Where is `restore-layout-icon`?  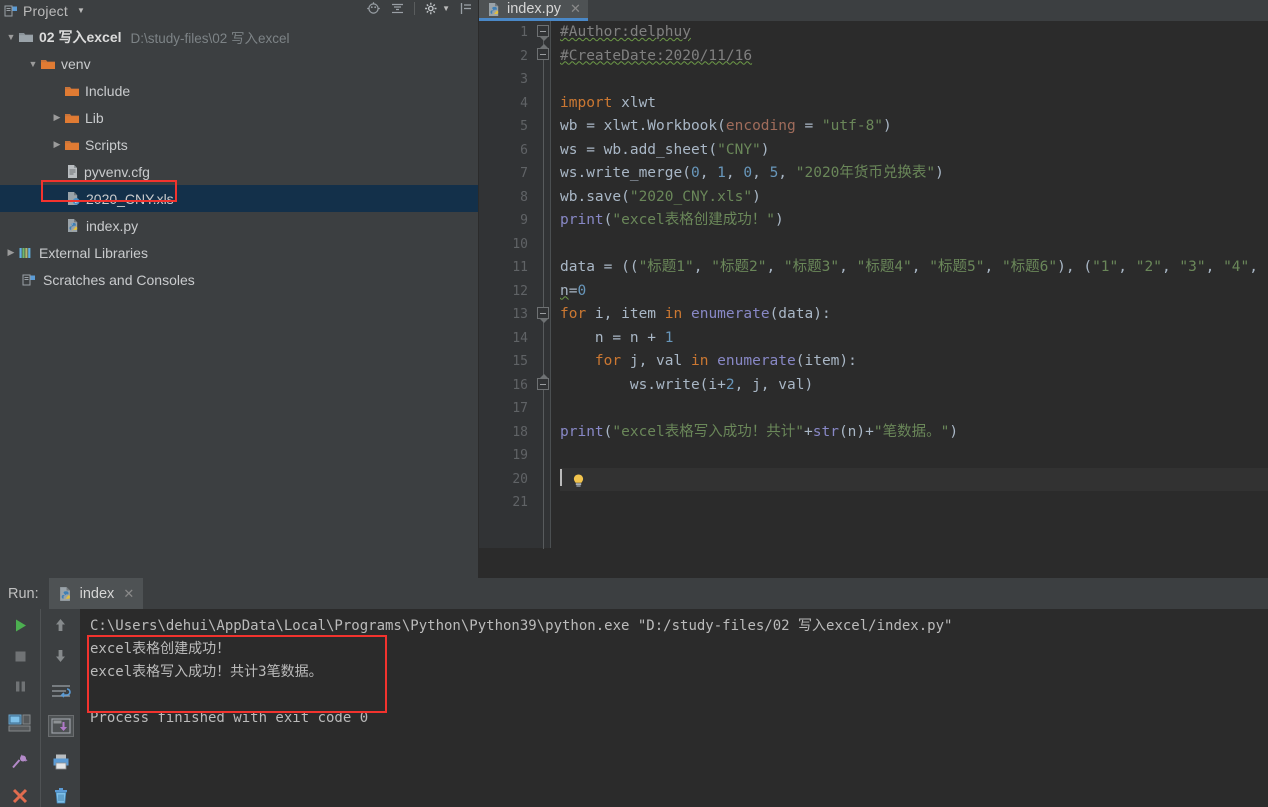 restore-layout-icon is located at coordinates (20, 724).